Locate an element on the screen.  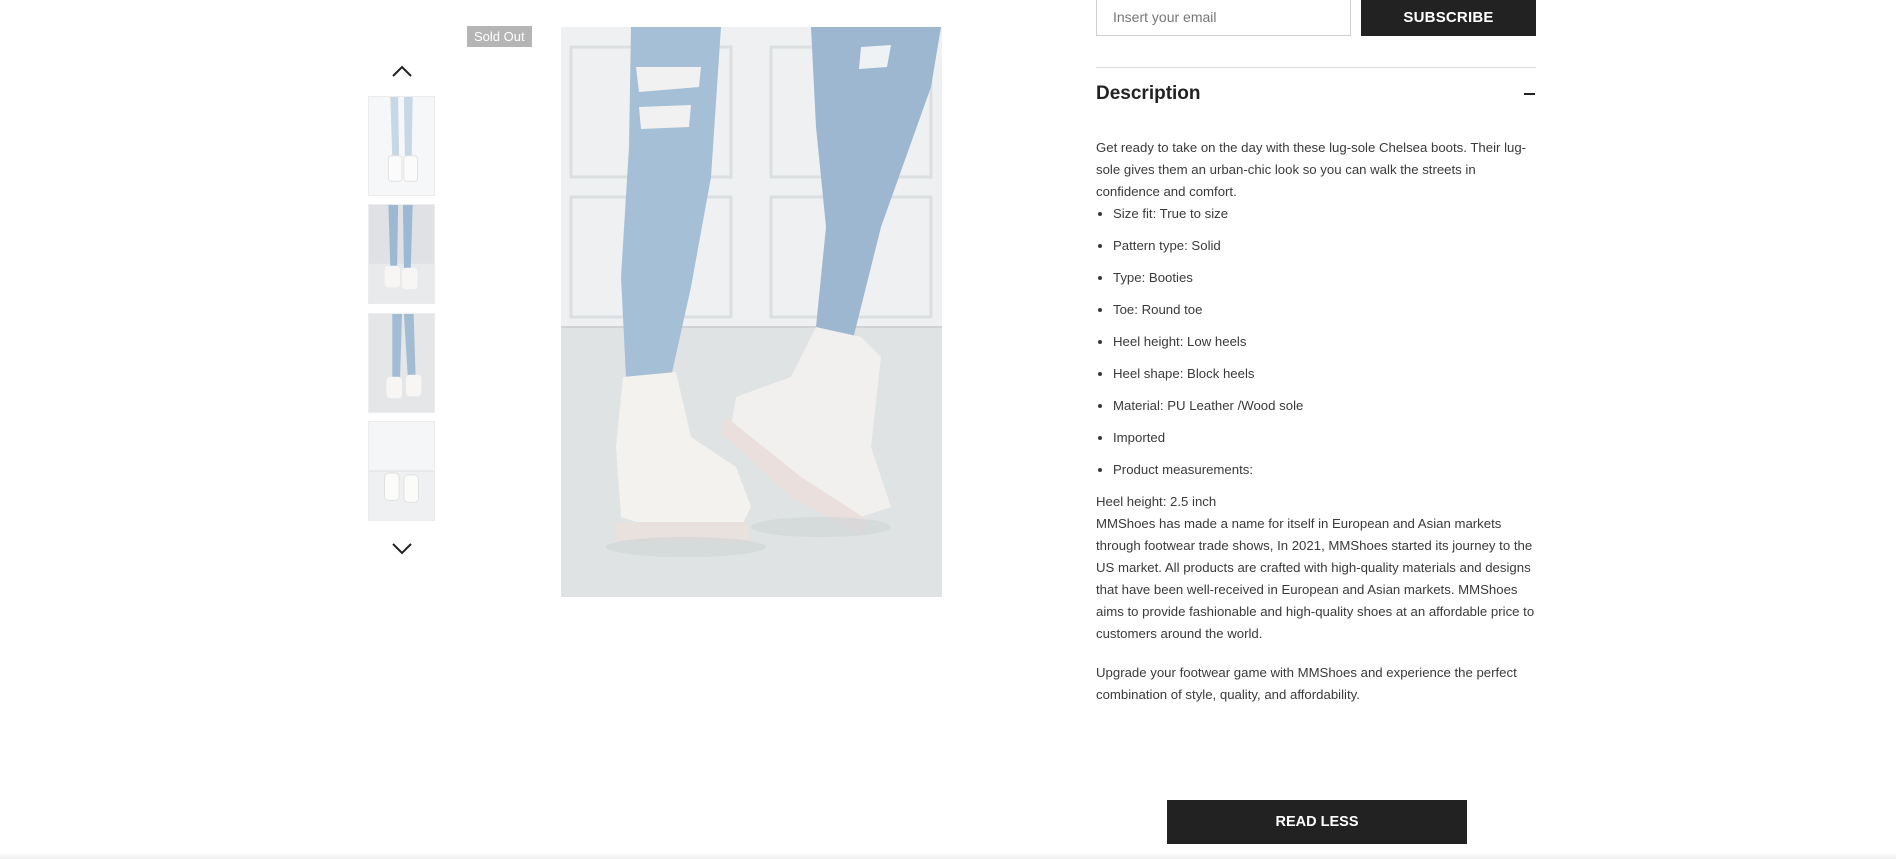
list-item: Pattern type: Solid is located at coordinates (1324, 251).